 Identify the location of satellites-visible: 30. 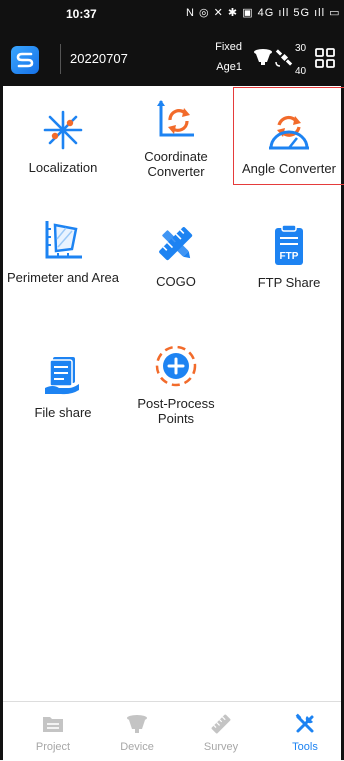
(301, 48).